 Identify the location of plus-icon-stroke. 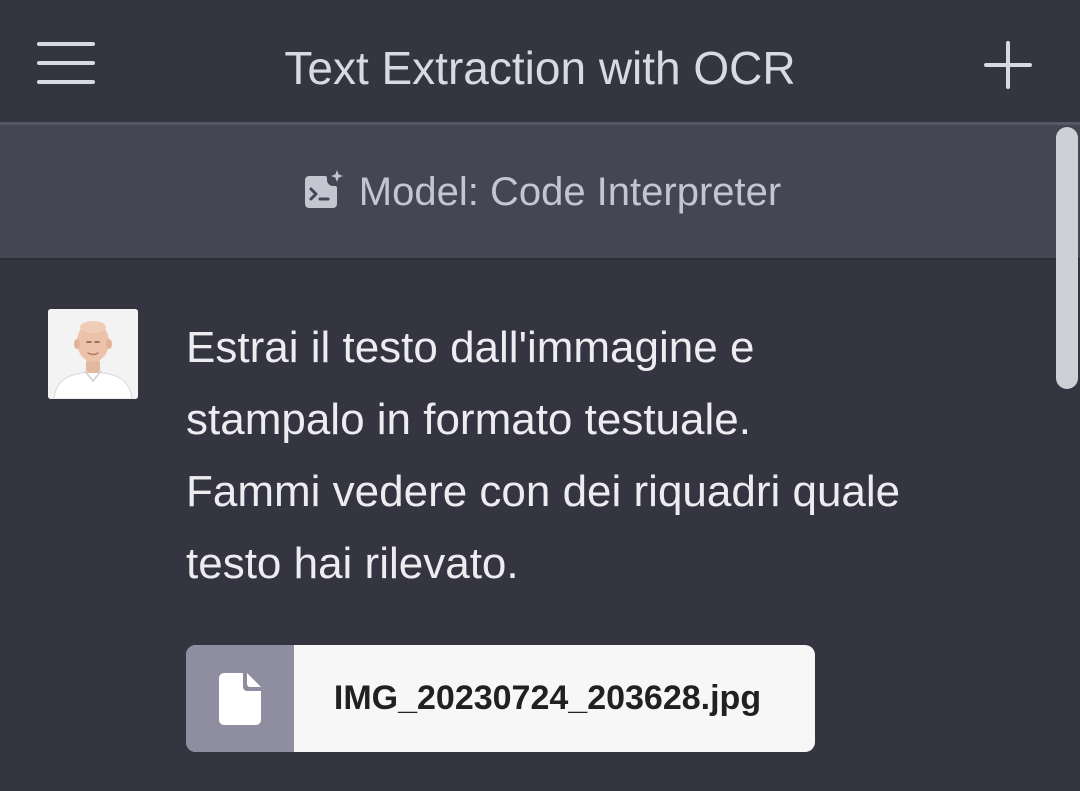
(1008, 65).